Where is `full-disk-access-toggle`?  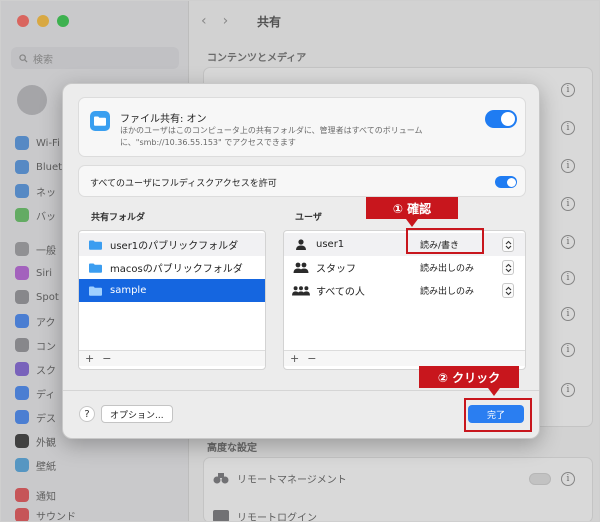 full-disk-access-toggle is located at coordinates (506, 182).